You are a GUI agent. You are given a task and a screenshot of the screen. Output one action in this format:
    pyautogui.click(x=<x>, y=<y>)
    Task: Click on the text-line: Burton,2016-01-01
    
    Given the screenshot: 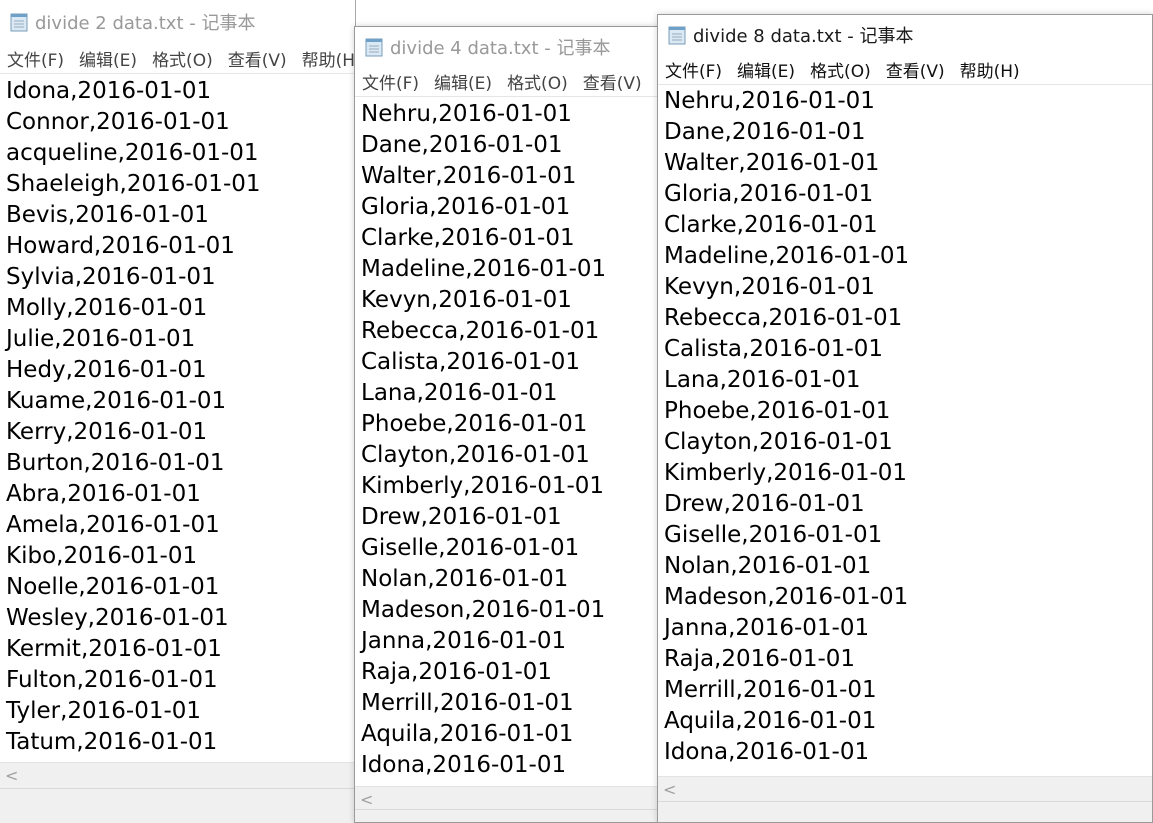 What is the action you would take?
    pyautogui.click(x=115, y=463)
    